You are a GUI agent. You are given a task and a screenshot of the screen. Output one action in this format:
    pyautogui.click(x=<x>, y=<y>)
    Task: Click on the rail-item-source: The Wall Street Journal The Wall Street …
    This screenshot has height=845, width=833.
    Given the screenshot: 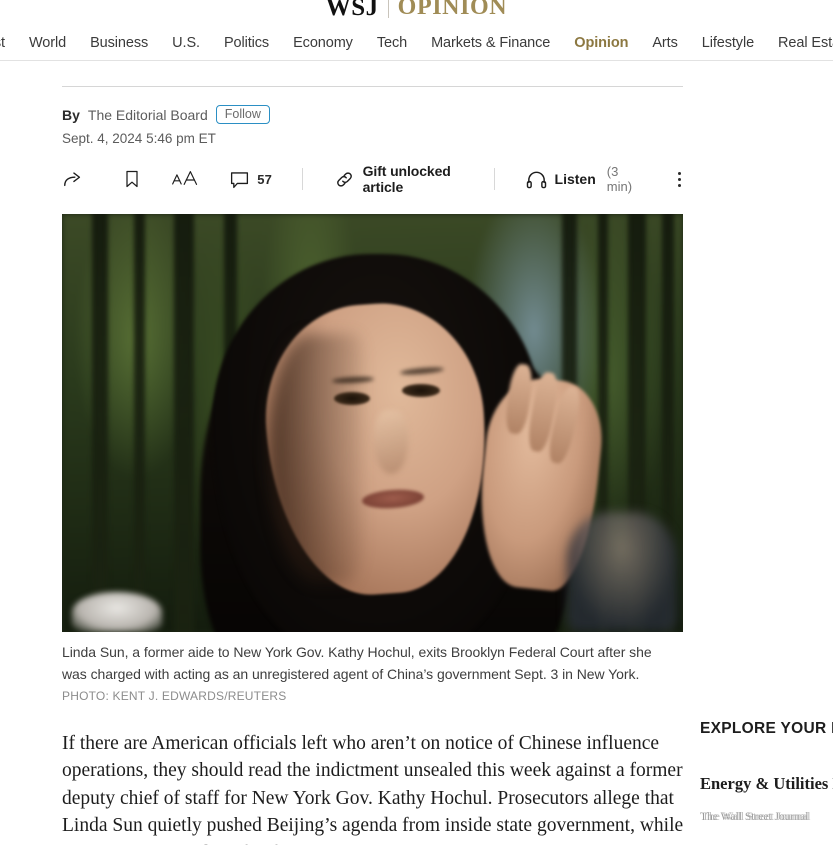 What is the action you would take?
    pyautogui.click(x=766, y=817)
    